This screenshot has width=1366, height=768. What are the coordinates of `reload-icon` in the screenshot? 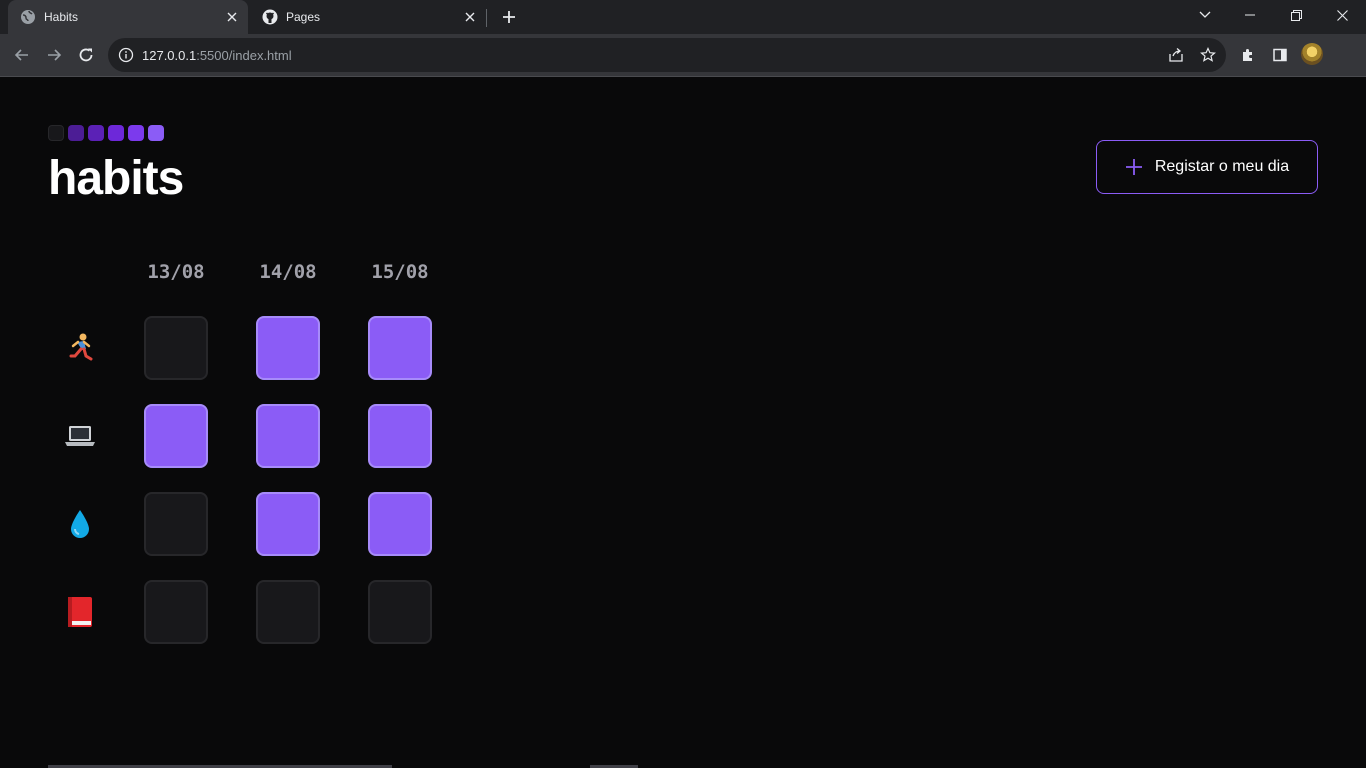 It's located at (86, 55).